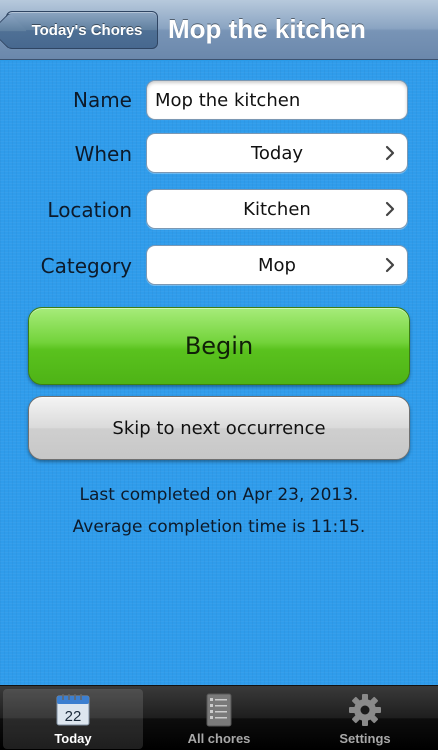  What do you see at coordinates (219, 527) in the screenshot?
I see `average-time-text: Average completion time is 11:15.` at bounding box center [219, 527].